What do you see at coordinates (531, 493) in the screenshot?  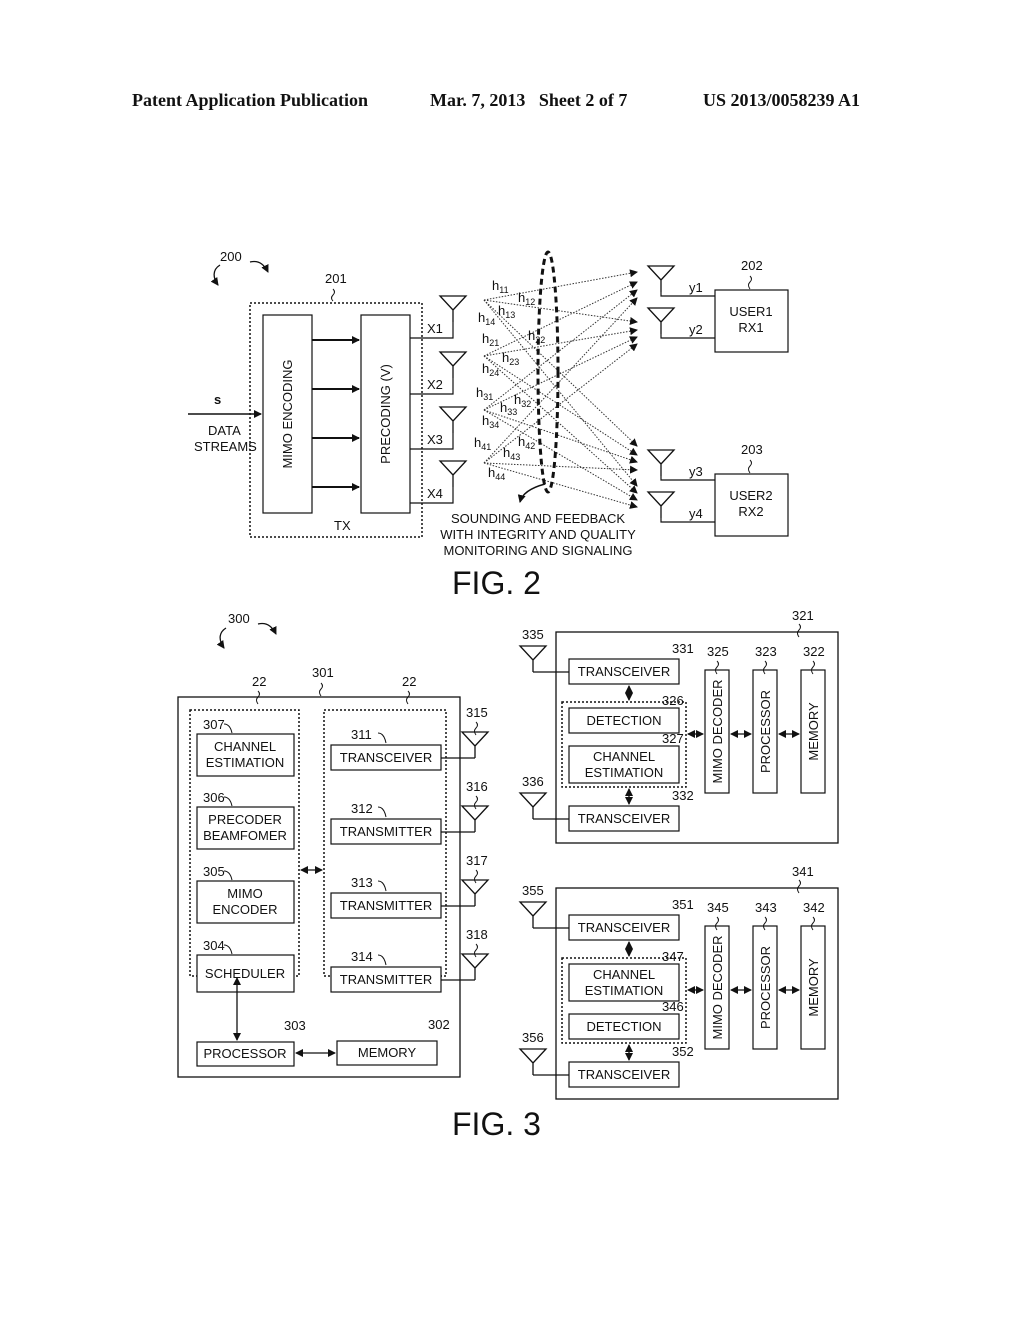 I see `feedback-pointer-arrow` at bounding box center [531, 493].